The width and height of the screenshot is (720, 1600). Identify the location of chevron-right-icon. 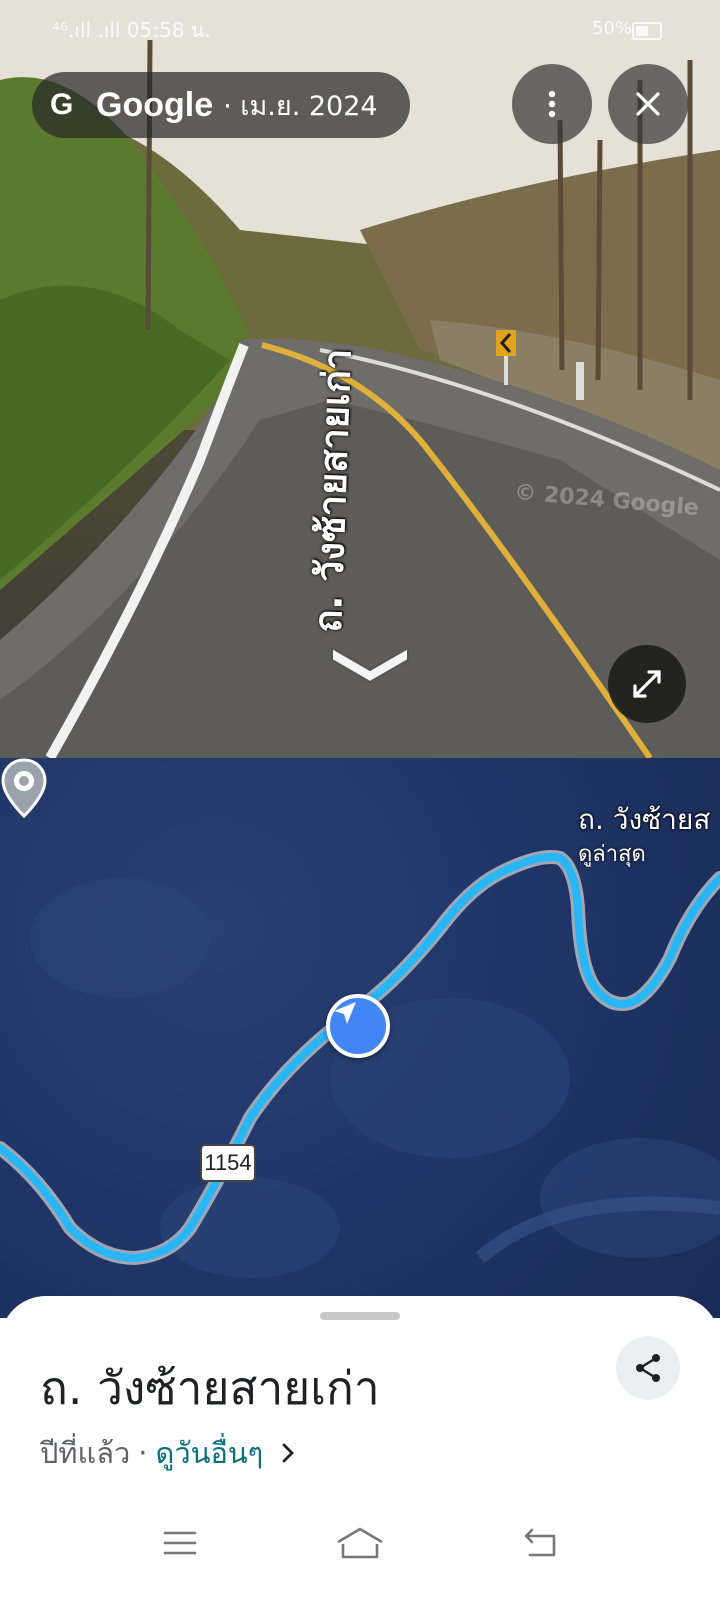
(288, 1453).